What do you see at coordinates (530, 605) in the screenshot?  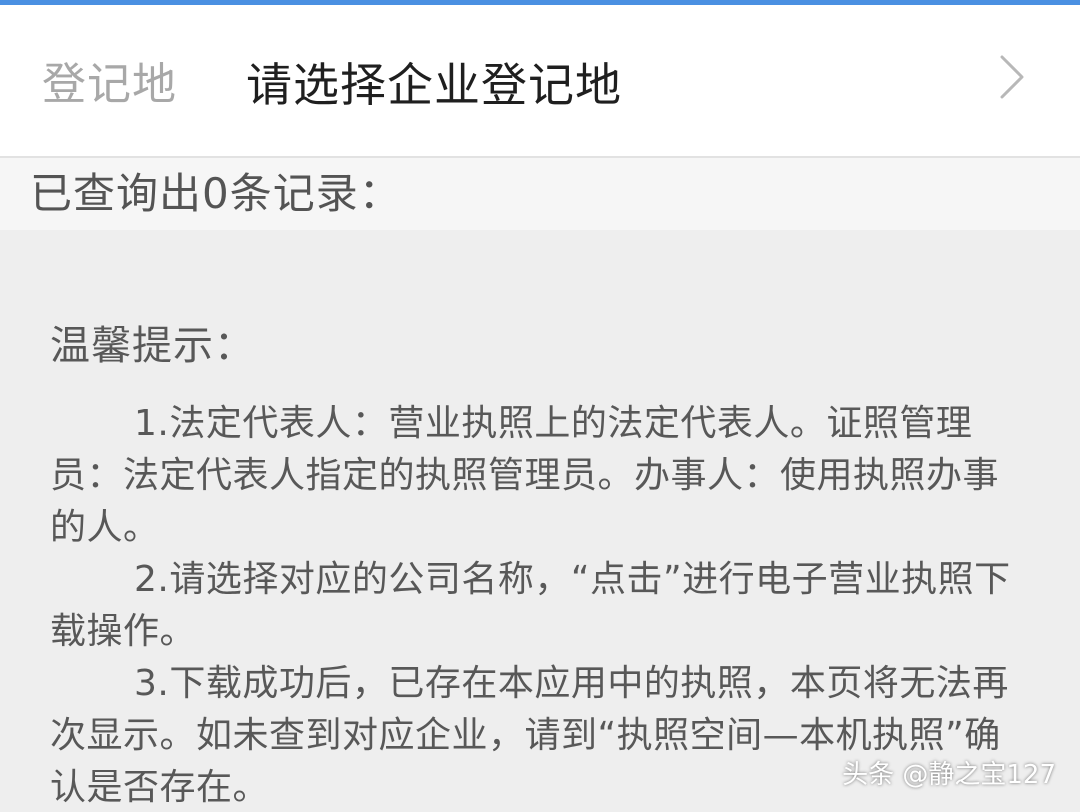 I see `tip-item: 2.请选择对应的公司名称，“点击”进行电子营业执照下载操作。` at bounding box center [530, 605].